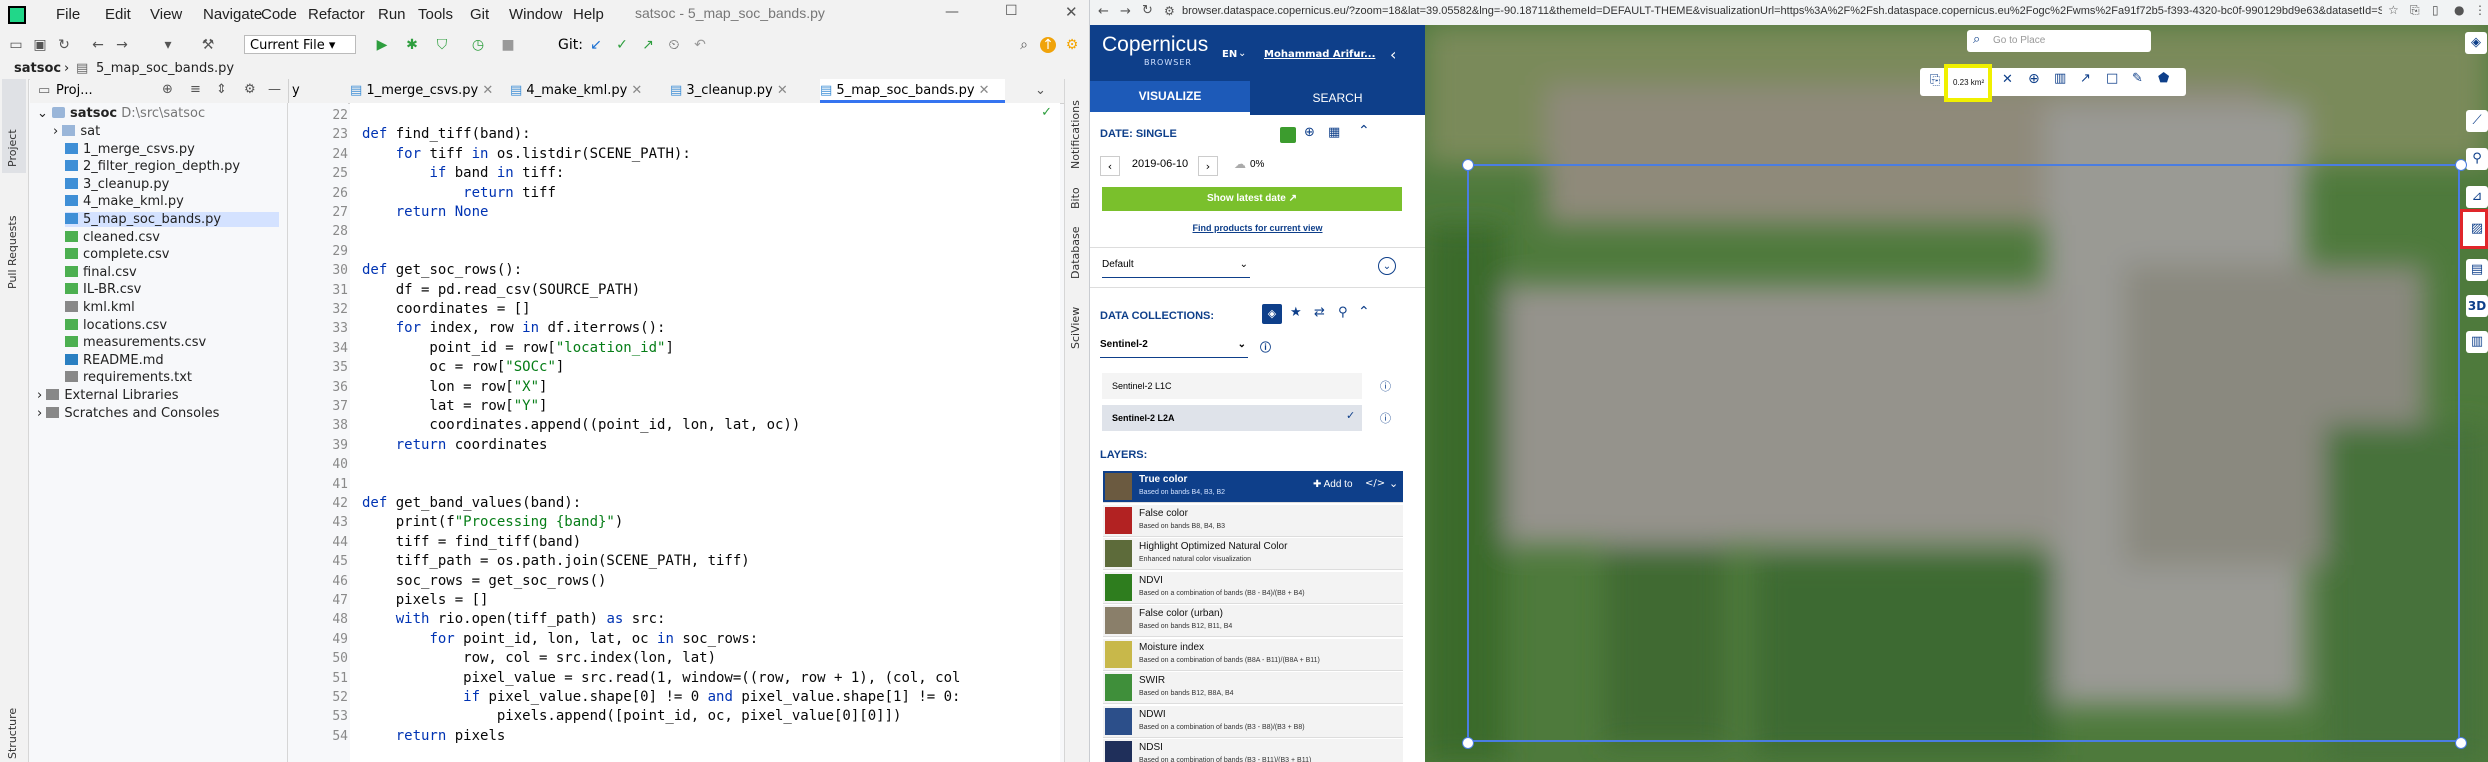 Image resolution: width=2488 pixels, height=762 pixels. What do you see at coordinates (2112, 78) in the screenshot?
I see `square-icon: □` at bounding box center [2112, 78].